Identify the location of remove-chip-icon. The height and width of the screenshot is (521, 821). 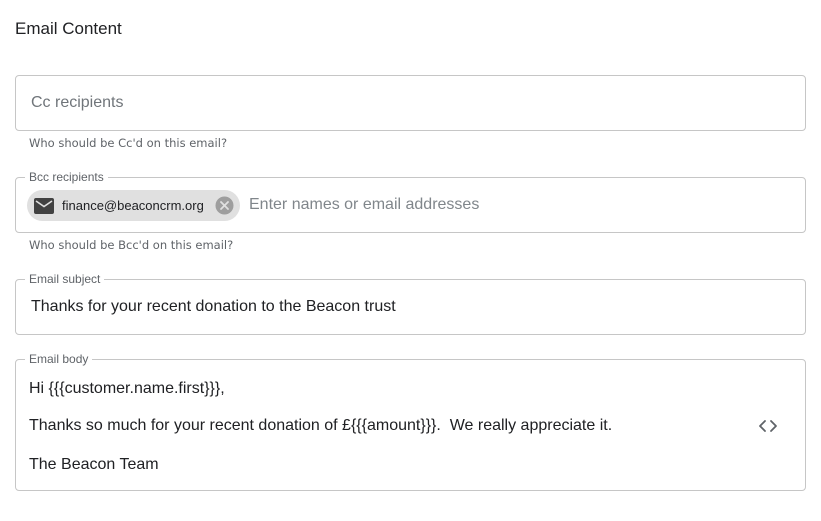
(224, 205).